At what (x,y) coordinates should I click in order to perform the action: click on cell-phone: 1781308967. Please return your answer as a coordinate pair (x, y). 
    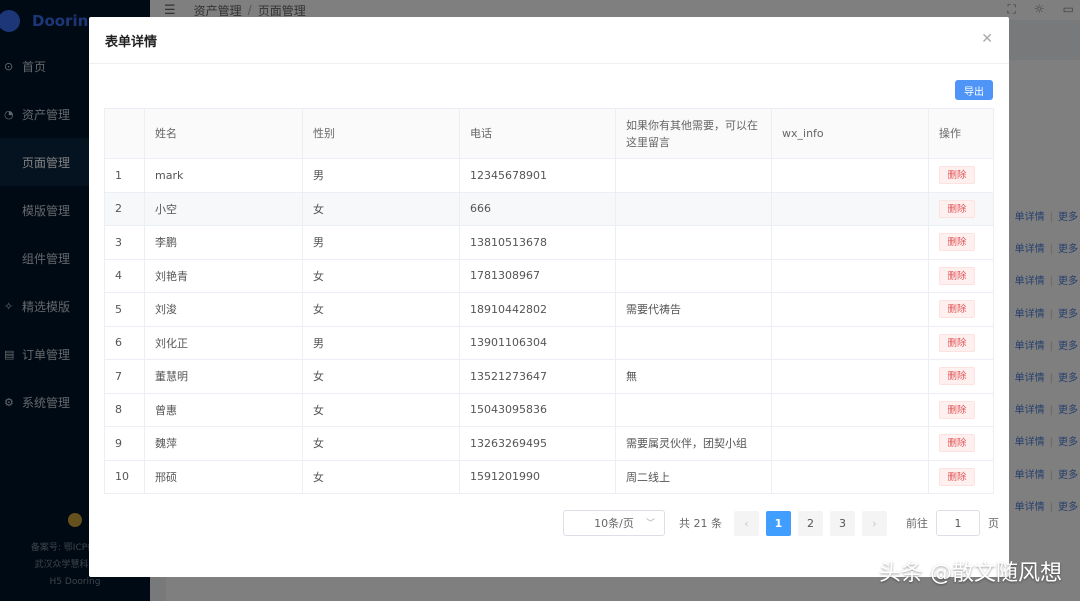
    Looking at the image, I should click on (537, 275).